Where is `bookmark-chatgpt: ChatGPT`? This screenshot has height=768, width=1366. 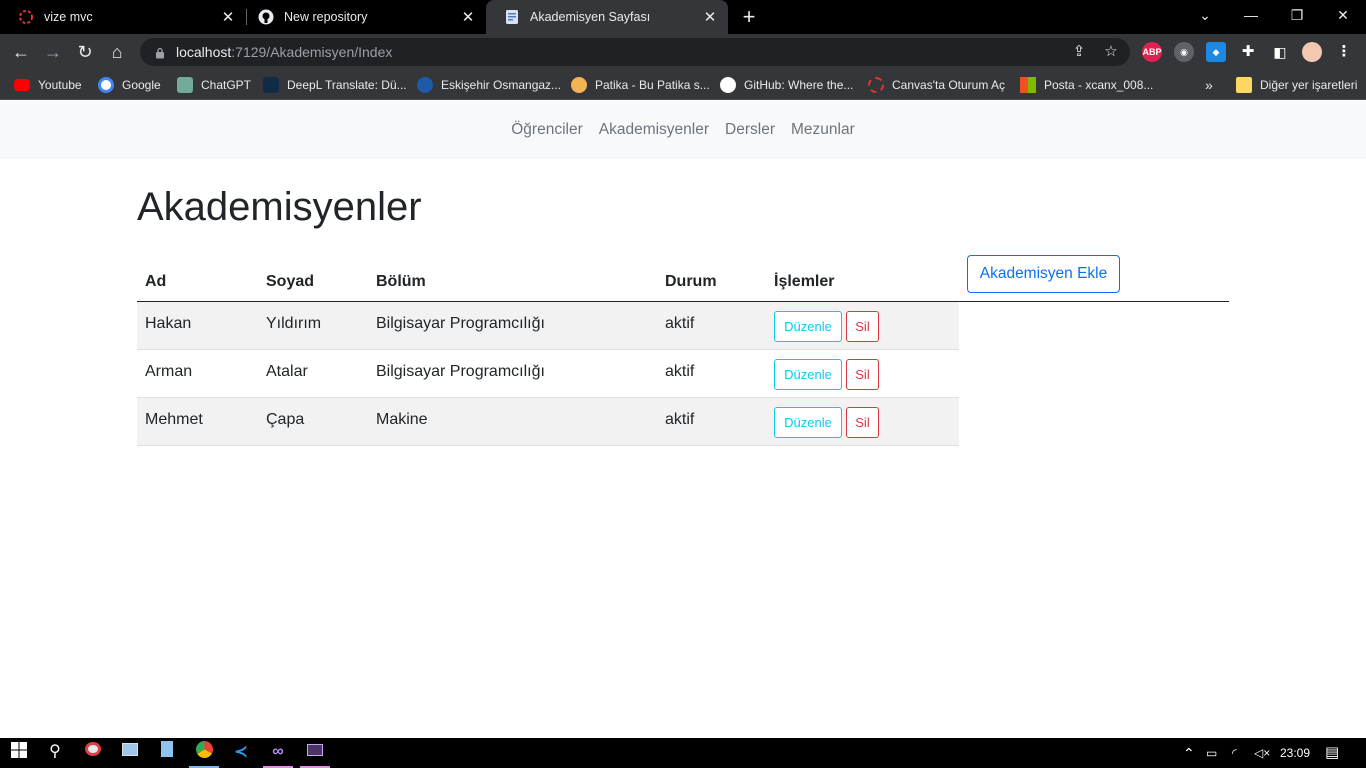
bookmark-chatgpt: ChatGPT is located at coordinates (214, 85).